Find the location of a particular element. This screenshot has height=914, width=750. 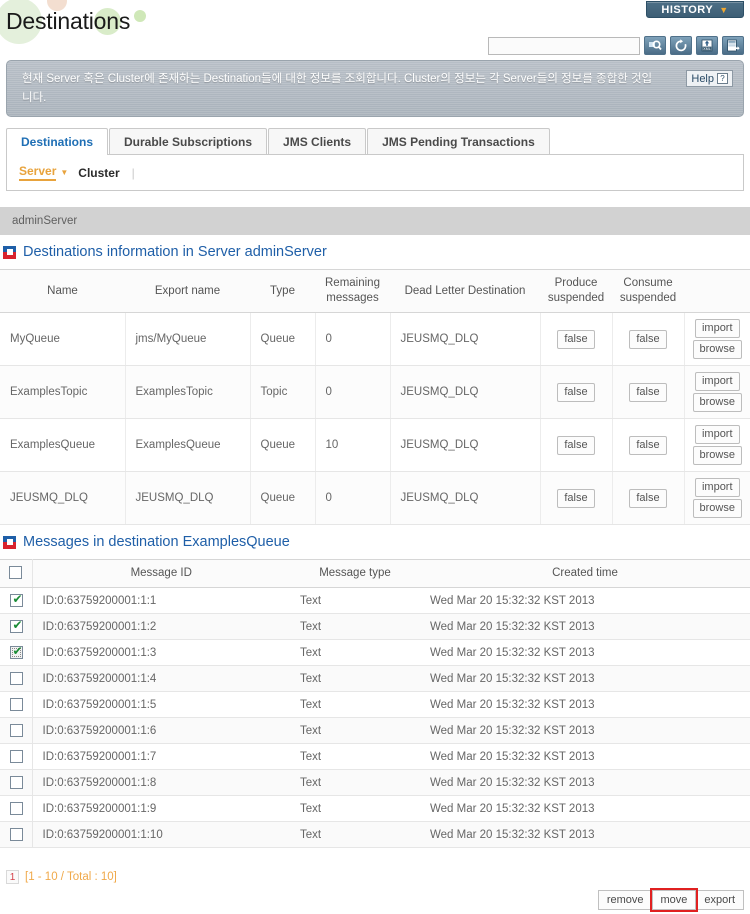

subnav-item-cluster: Cluster is located at coordinates (98, 173).